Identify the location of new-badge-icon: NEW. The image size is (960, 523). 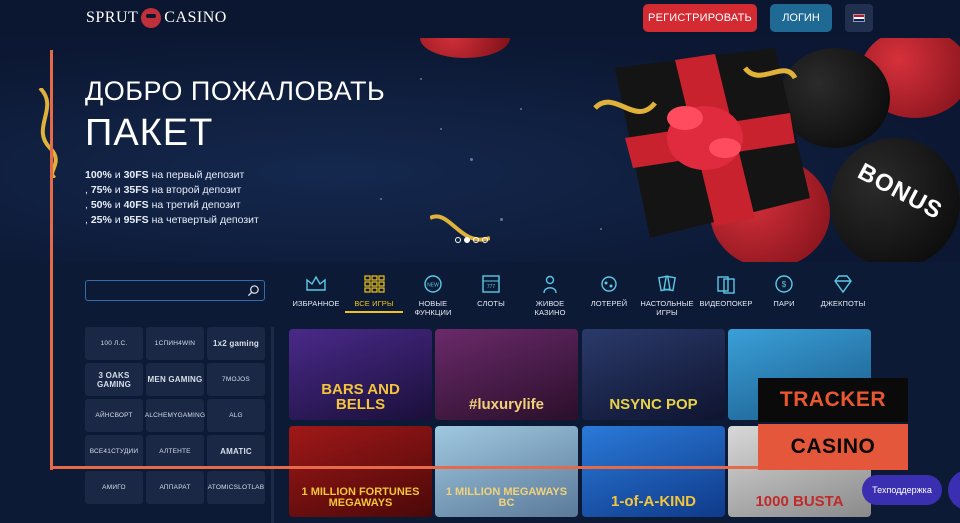
(433, 284).